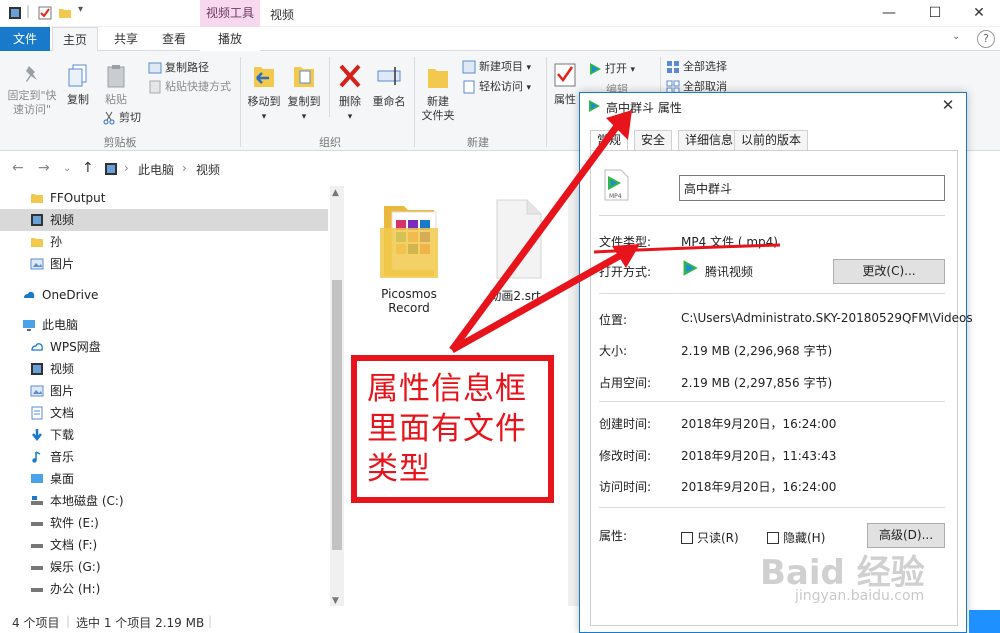  I want to click on back-arrow-icon: ←, so click(18, 168).